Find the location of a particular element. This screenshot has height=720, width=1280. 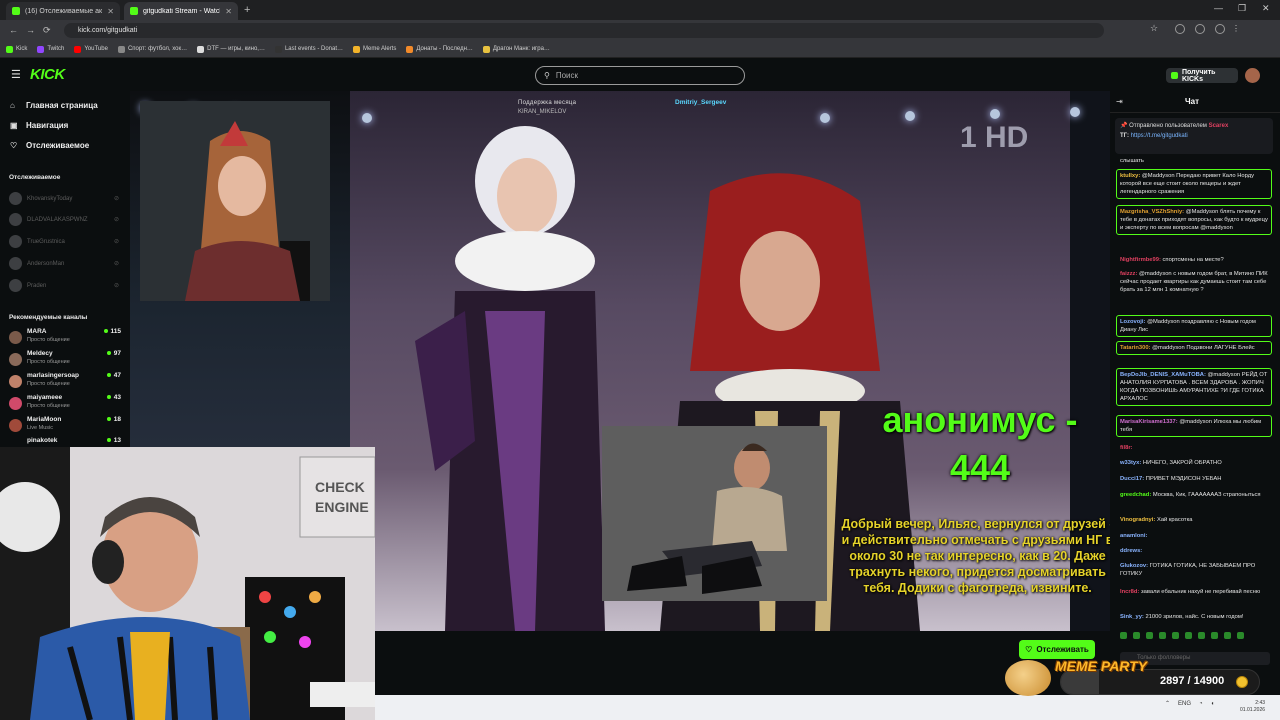

bookmark-meme-alerts: Meme Alerts is located at coordinates (374, 49).